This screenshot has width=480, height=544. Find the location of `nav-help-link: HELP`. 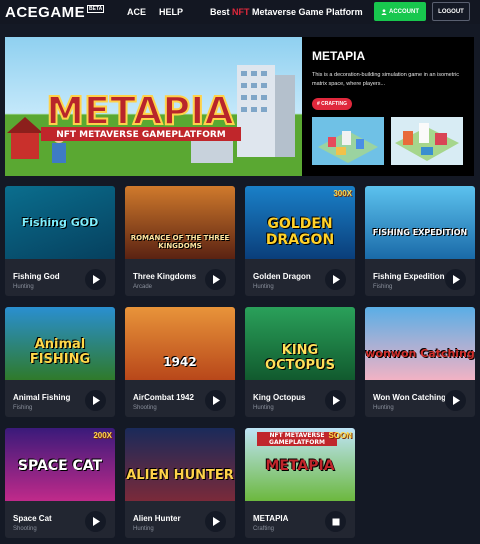

nav-help-link: HELP is located at coordinates (171, 12).